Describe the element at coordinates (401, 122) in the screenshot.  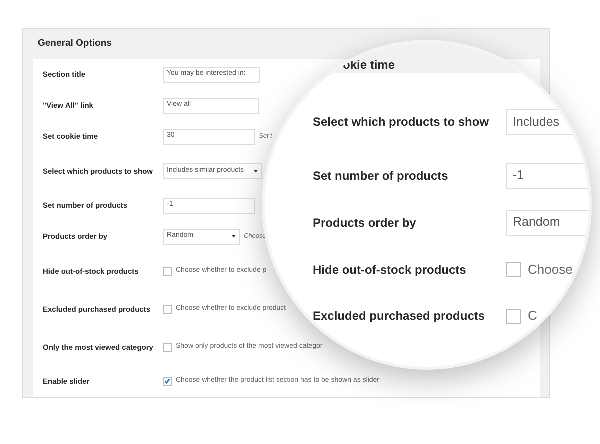
I see `option-label: Select which products to show` at that location.